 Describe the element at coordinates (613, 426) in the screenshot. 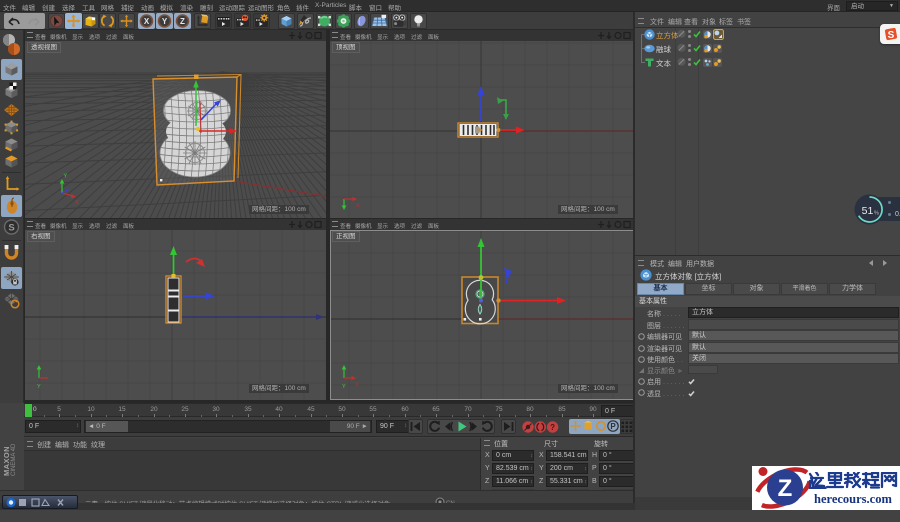

I see `svg-text: P` at that location.